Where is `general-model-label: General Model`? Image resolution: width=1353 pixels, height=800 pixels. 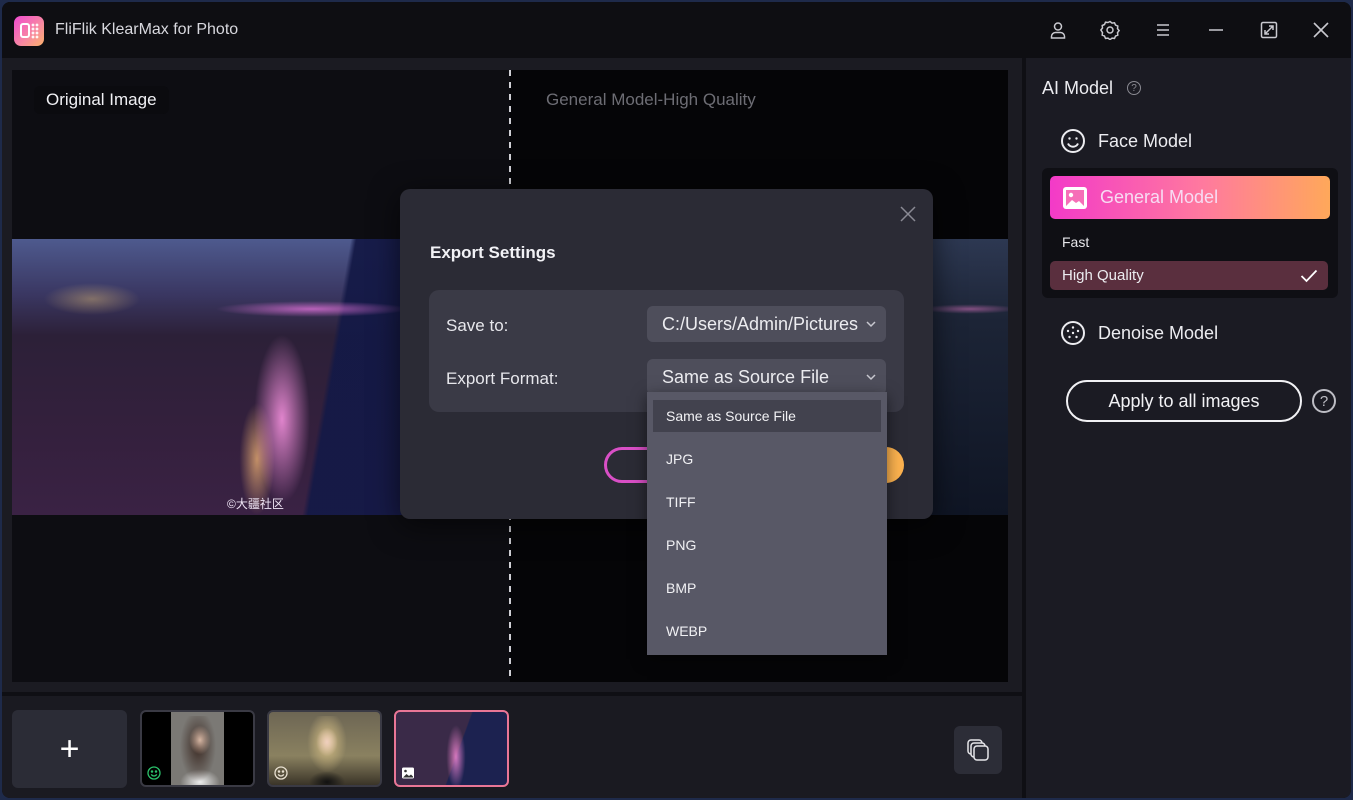
general-model-label: General Model is located at coordinates (1159, 197).